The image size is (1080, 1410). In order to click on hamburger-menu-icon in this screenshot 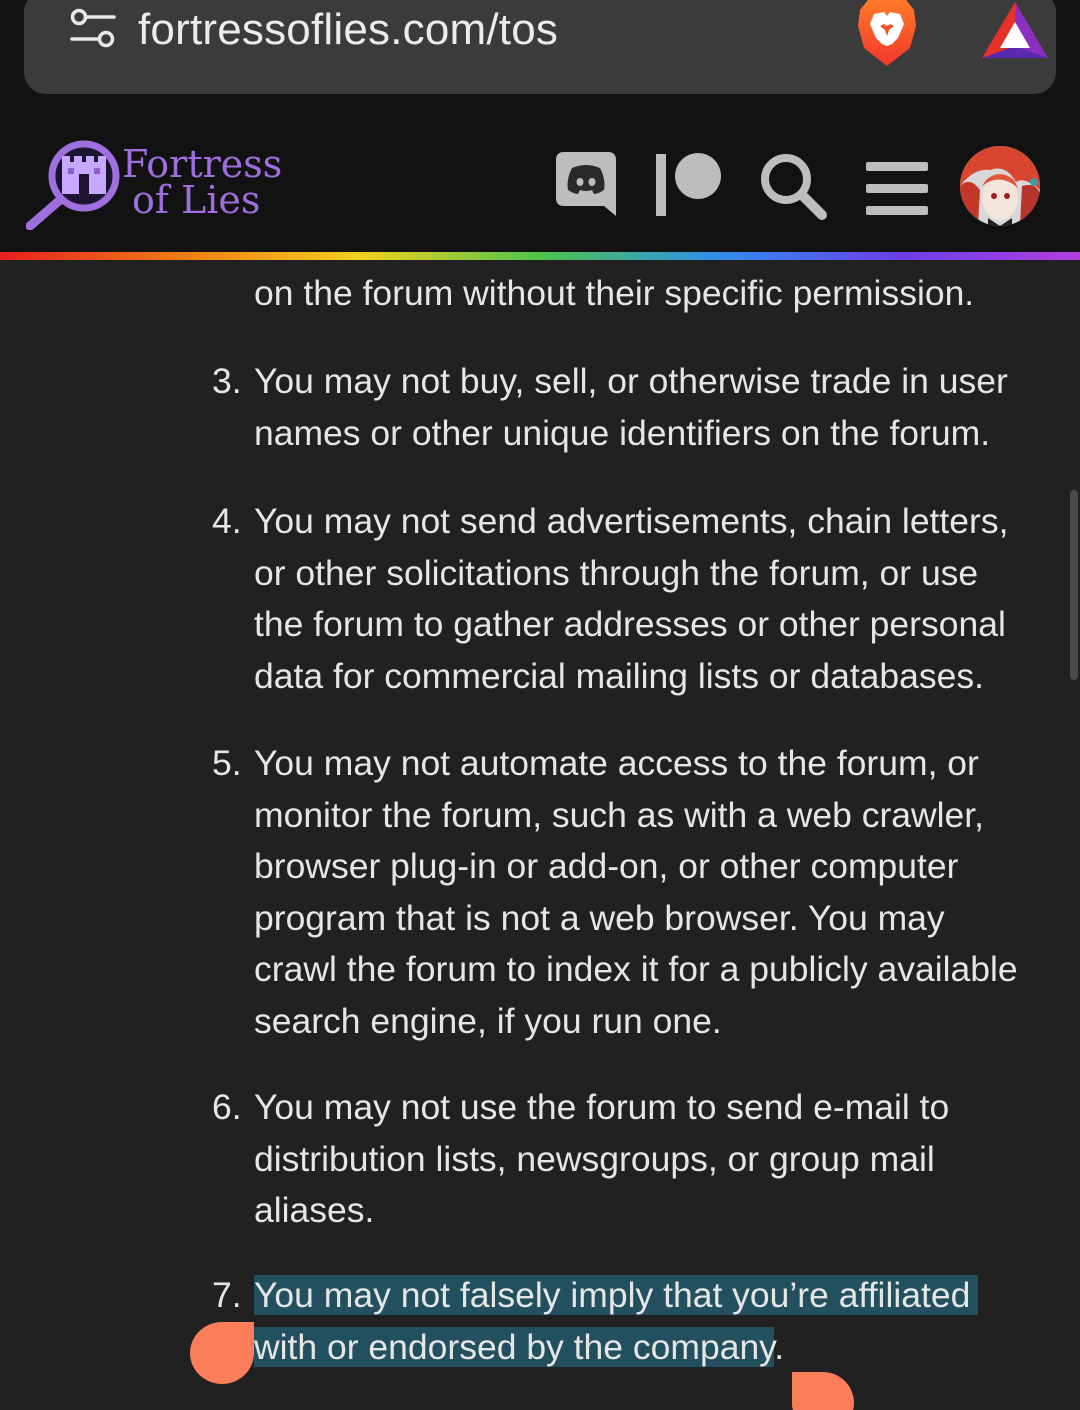, I will do `click(897, 189)`.